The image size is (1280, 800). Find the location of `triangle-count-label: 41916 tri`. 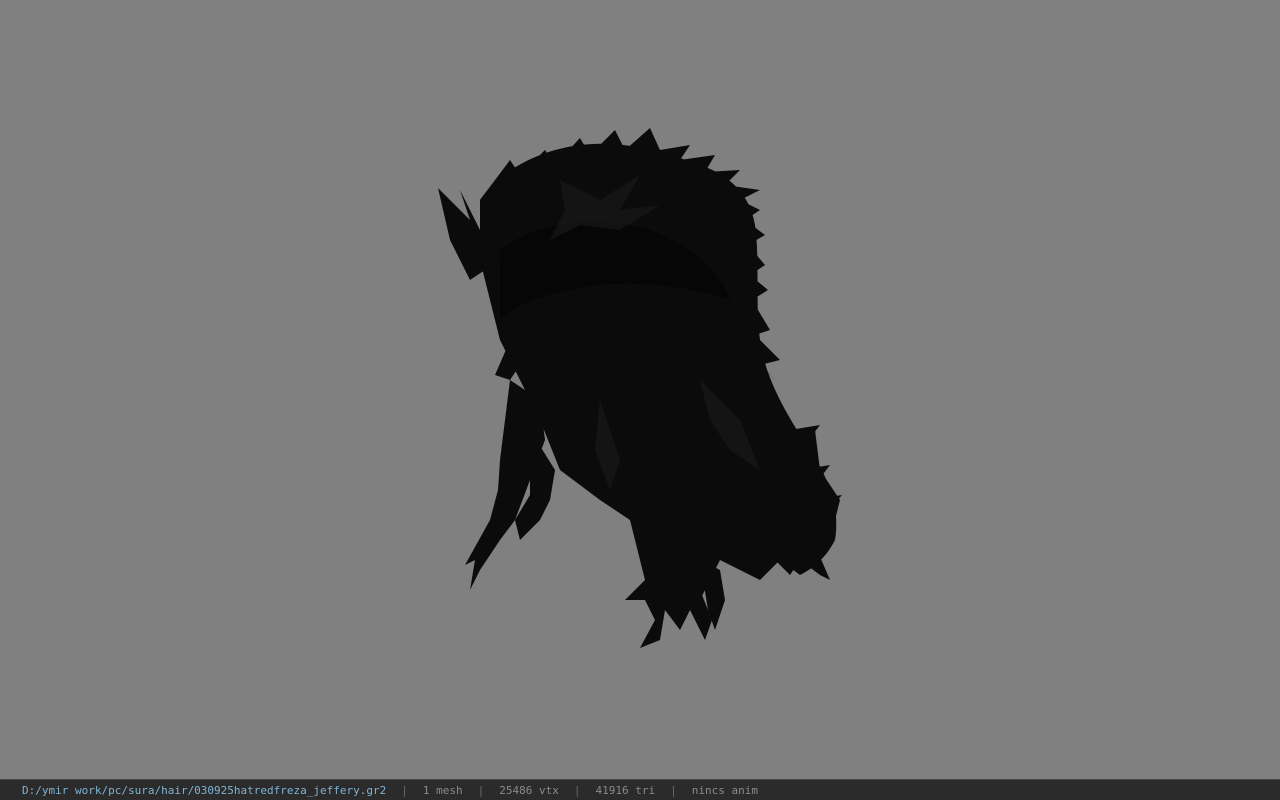

triangle-count-label: 41916 tri is located at coordinates (625, 790).